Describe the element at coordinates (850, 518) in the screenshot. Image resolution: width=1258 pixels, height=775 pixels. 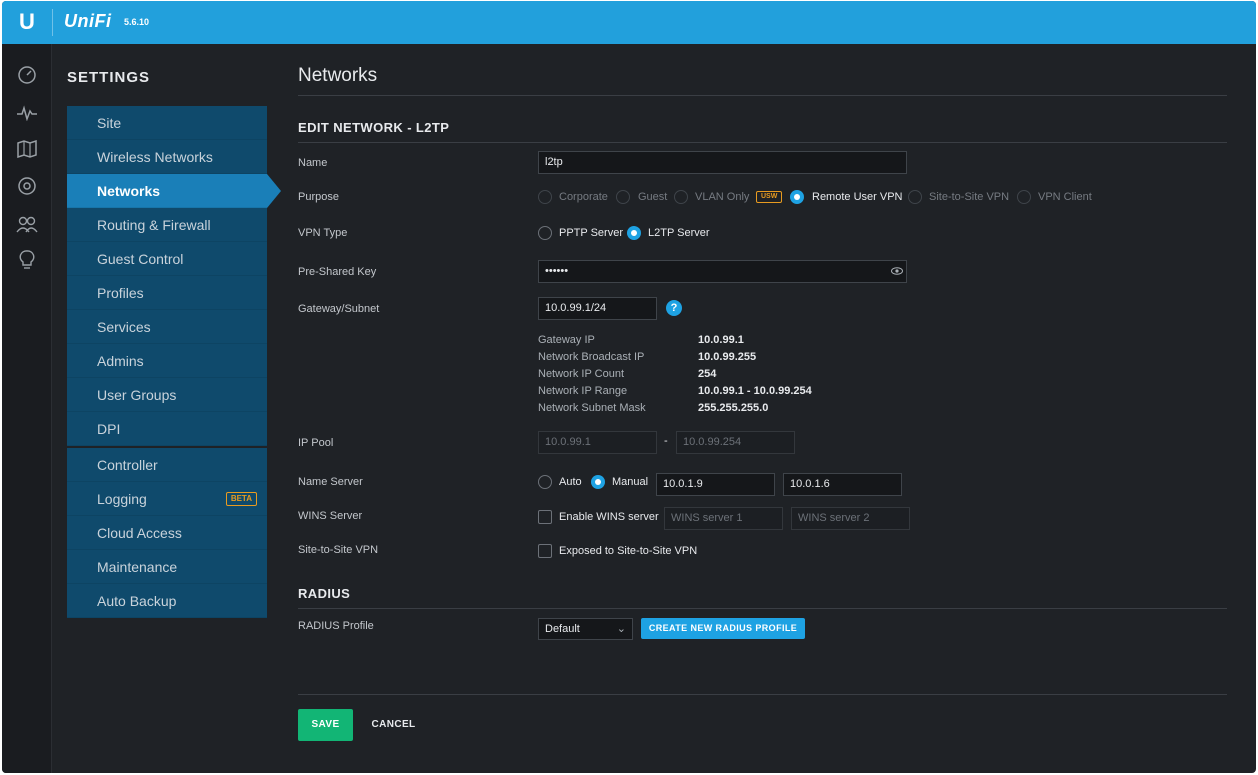
I see `wins-server-2-input: WINS server 2` at that location.